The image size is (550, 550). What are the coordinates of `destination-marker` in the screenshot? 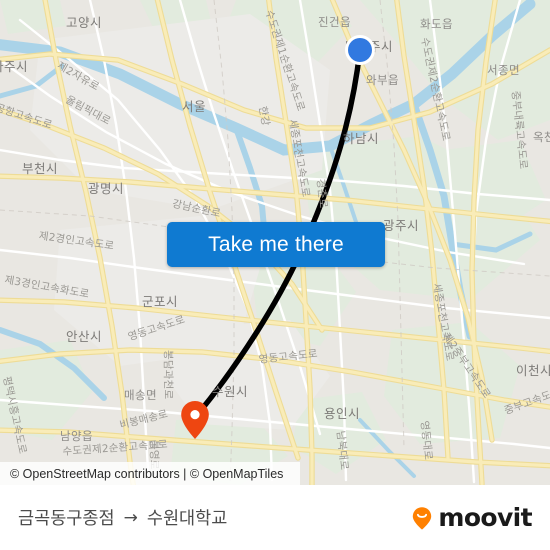 It's located at (195, 420).